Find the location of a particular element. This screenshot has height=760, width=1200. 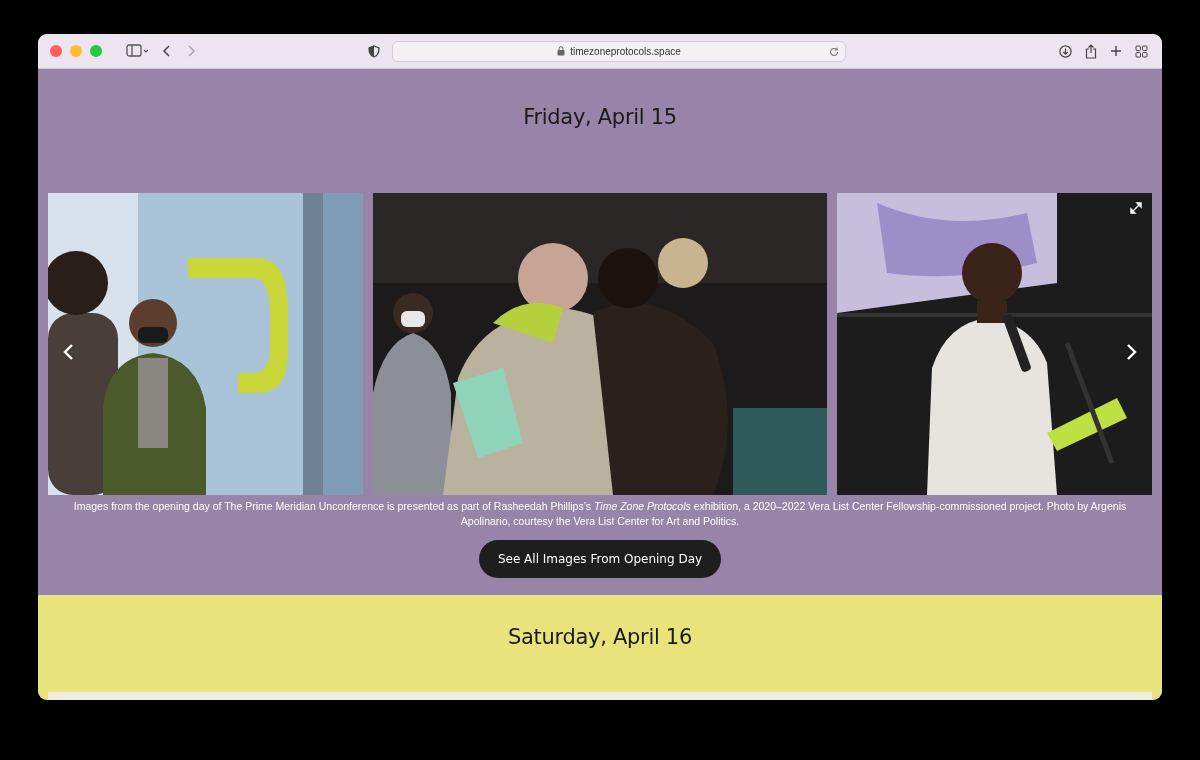

shield-icon is located at coordinates (374, 51).